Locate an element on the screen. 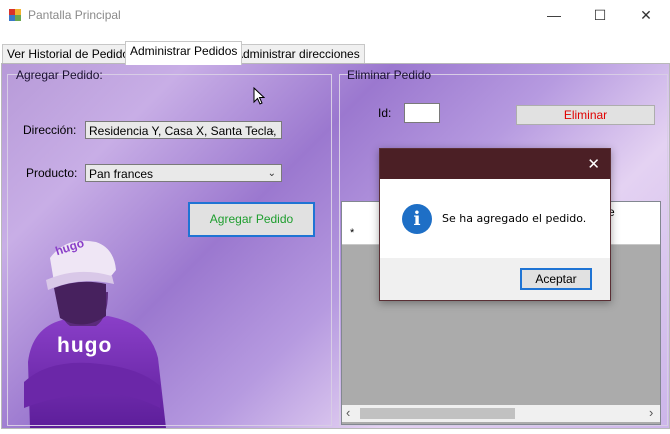 The height and width of the screenshot is (434, 670). dialog-footer: Aceptar is located at coordinates (495, 279).